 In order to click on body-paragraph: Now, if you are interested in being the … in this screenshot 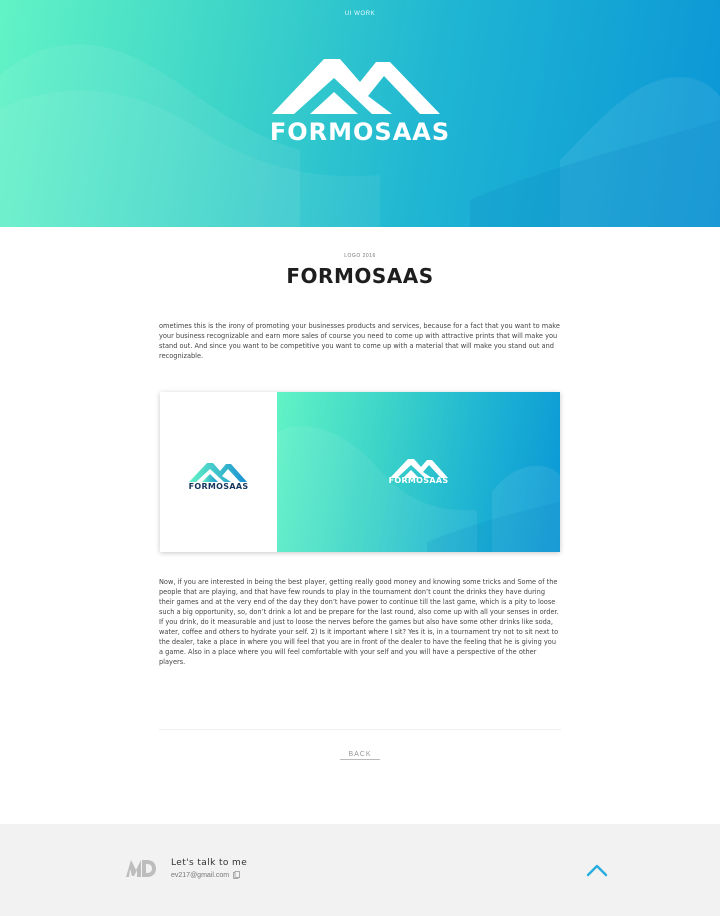, I will do `click(359, 622)`.